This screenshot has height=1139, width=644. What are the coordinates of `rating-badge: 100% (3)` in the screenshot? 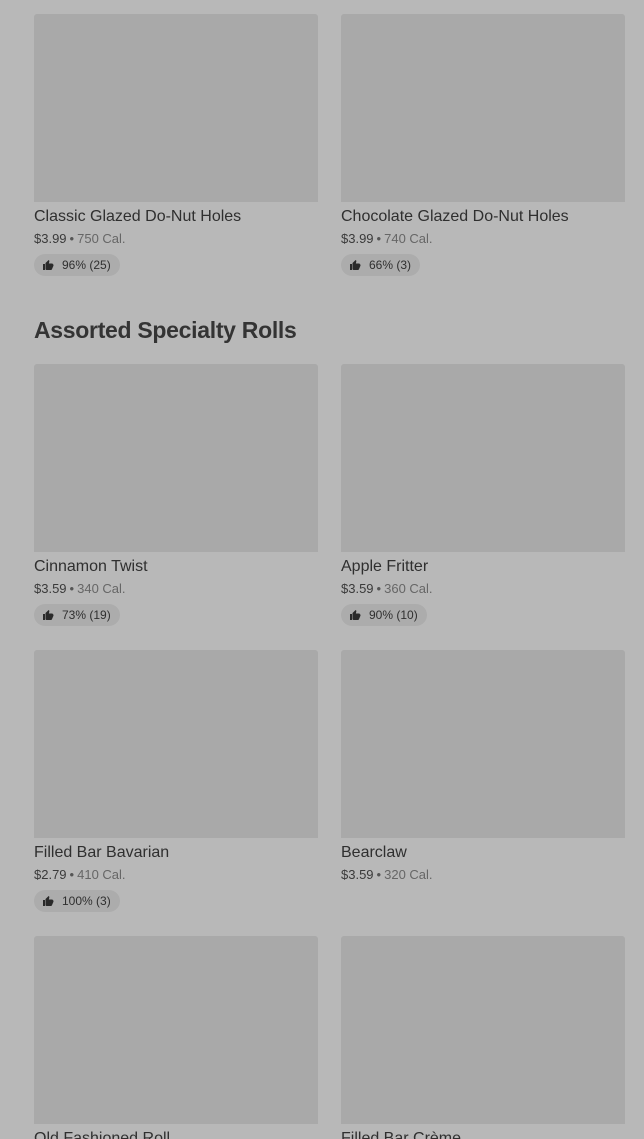 It's located at (77, 901).